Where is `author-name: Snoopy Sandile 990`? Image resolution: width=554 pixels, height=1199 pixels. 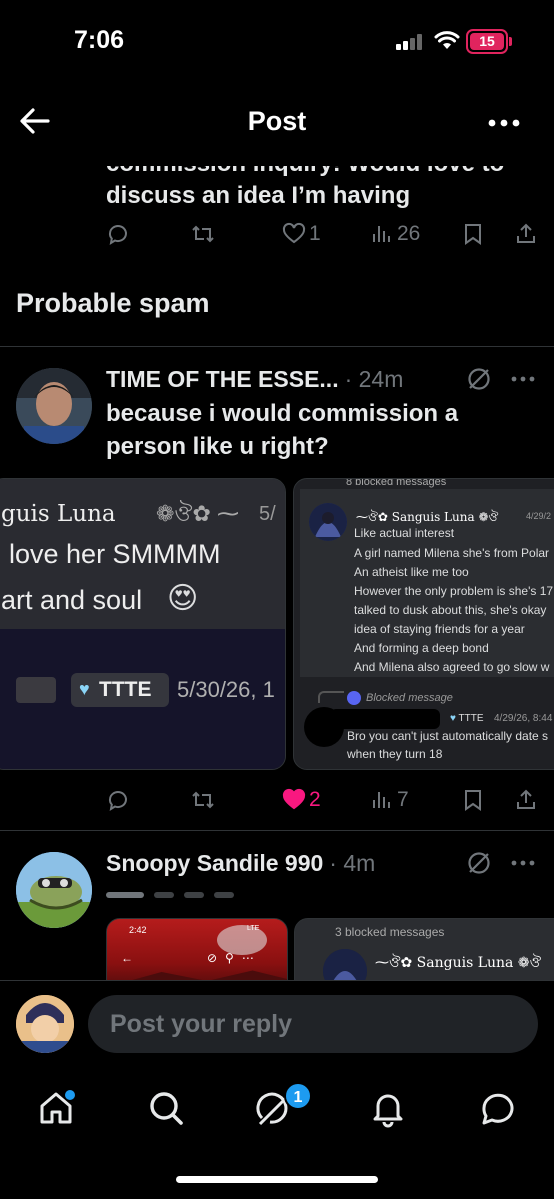 author-name: Snoopy Sandile 990 is located at coordinates (214, 863).